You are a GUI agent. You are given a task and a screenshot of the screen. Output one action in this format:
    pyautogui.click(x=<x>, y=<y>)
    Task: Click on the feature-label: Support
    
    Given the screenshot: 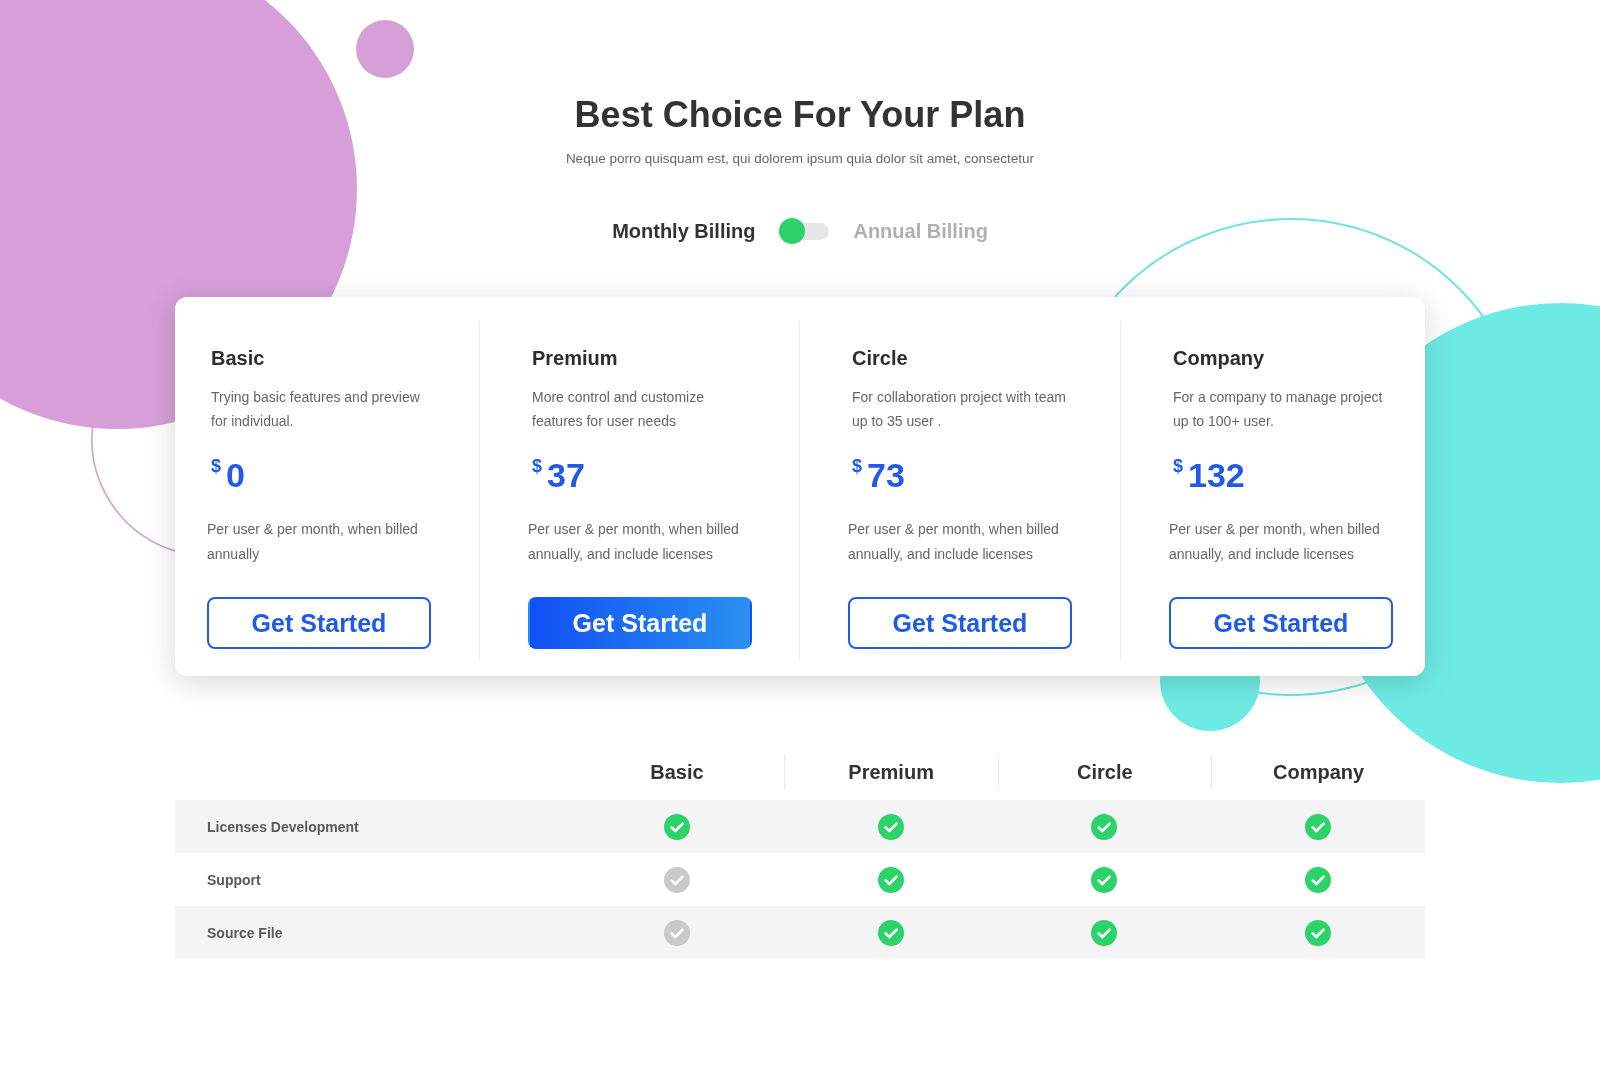 What is the action you would take?
    pyautogui.click(x=234, y=879)
    